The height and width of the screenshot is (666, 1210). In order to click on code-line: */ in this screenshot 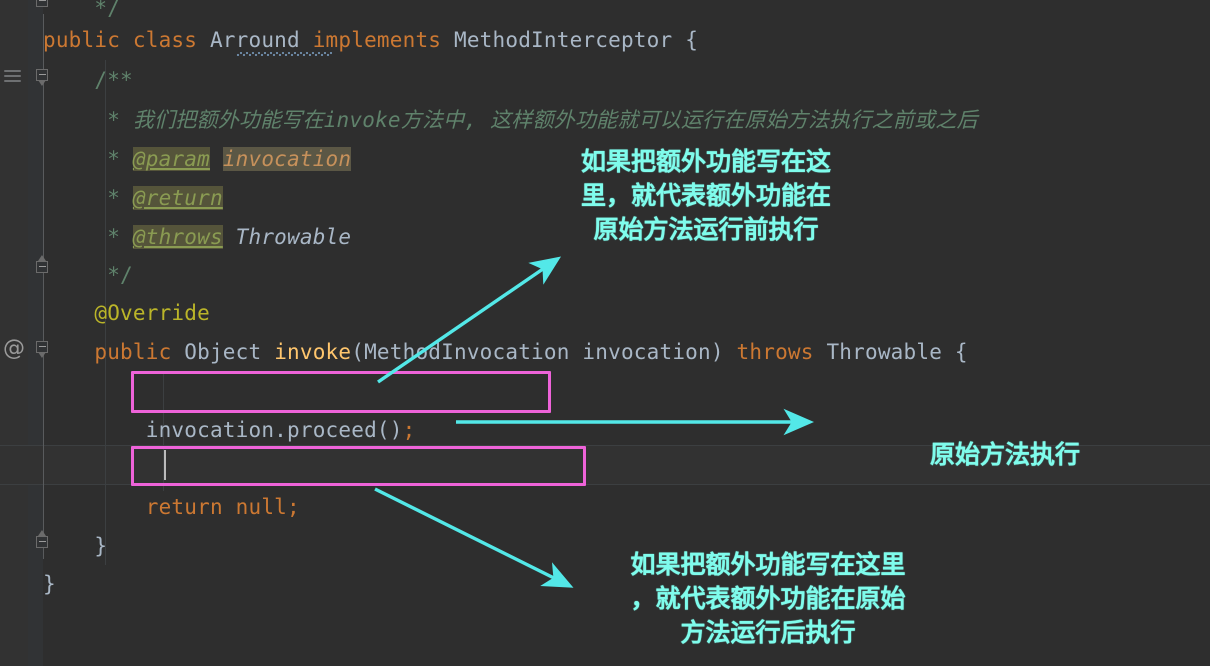, I will do `click(88, 275)`.